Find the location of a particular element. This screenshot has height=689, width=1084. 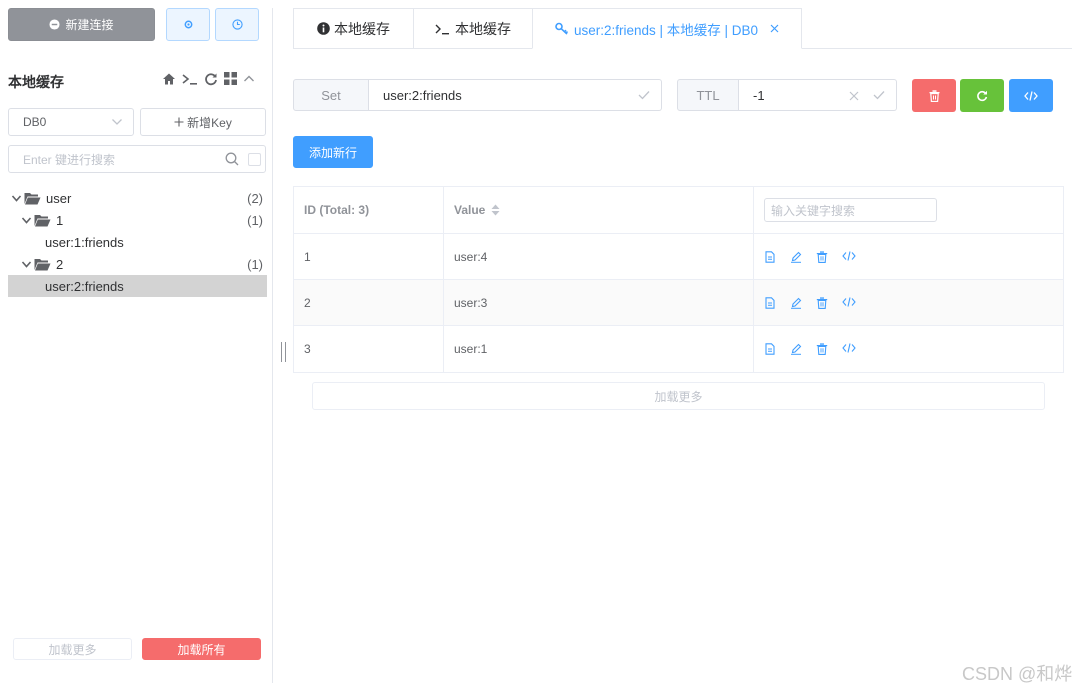

db-select-value: DB0 is located at coordinates (35, 122).